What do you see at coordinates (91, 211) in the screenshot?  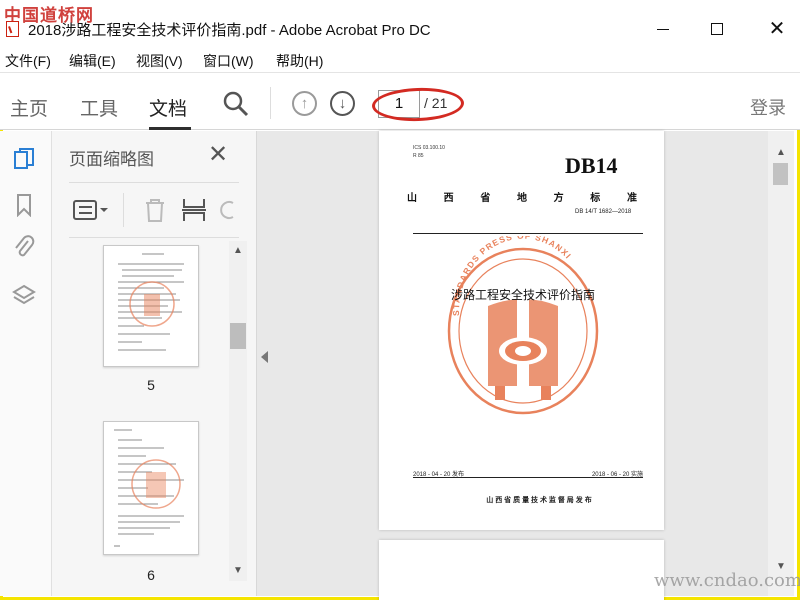 I see `options-menu-icon` at bounding box center [91, 211].